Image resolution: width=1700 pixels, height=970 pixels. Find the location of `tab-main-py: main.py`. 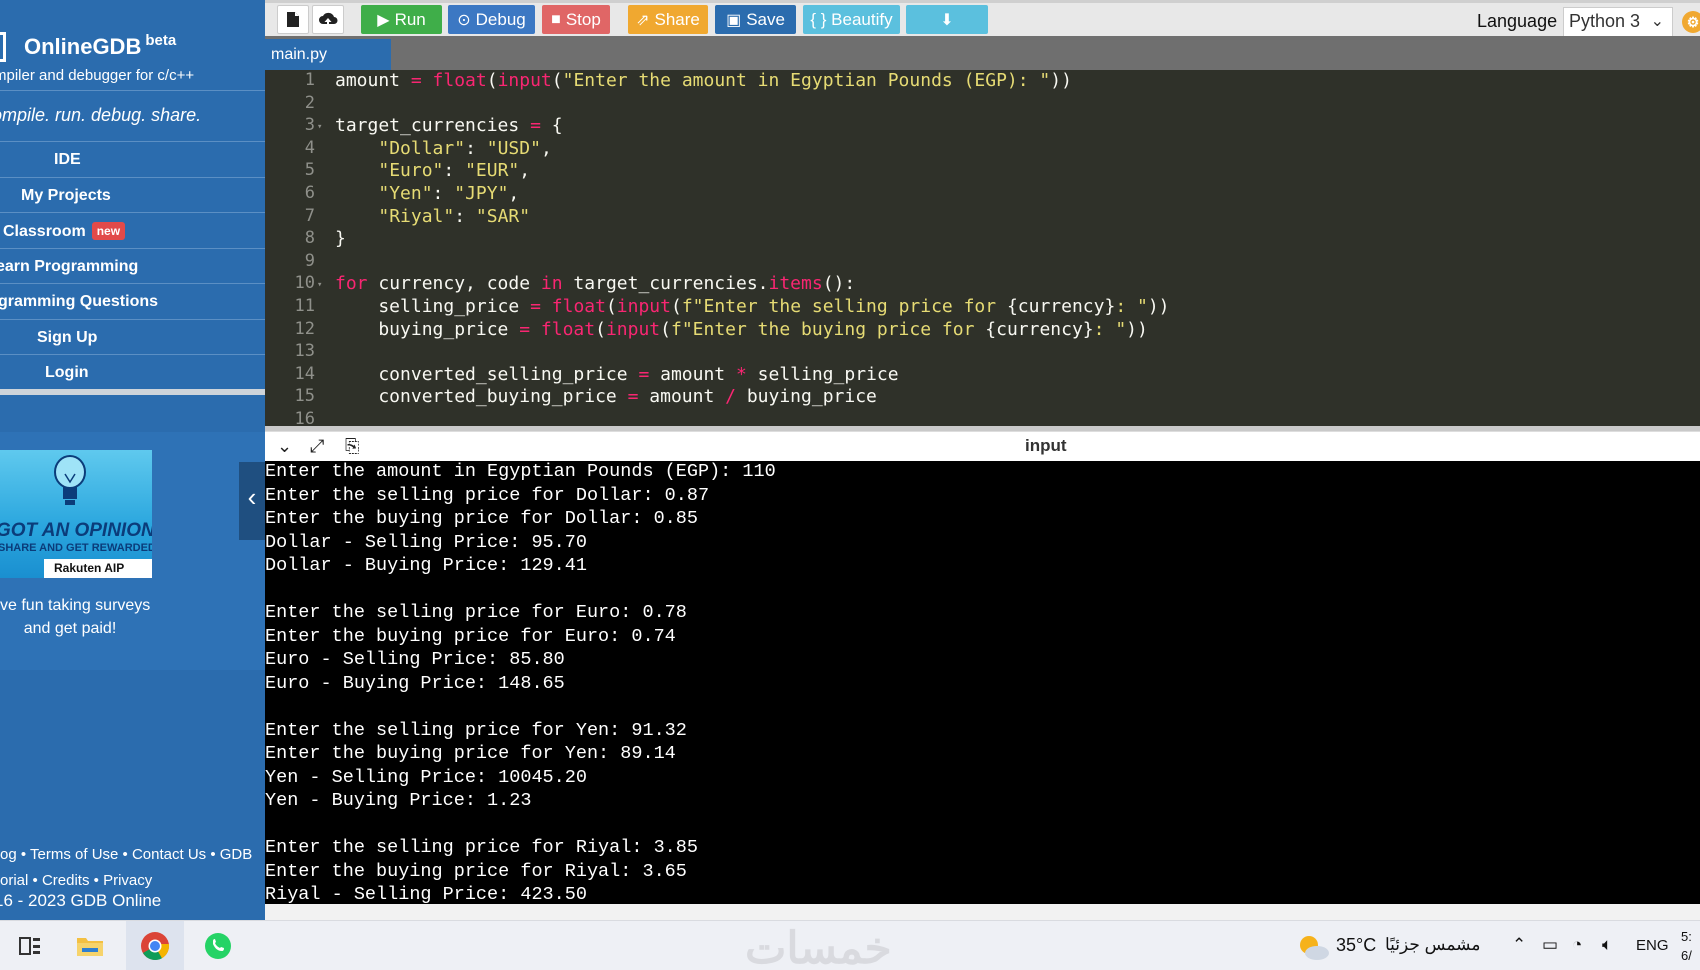

tab-main-py: main.py is located at coordinates (328, 54).